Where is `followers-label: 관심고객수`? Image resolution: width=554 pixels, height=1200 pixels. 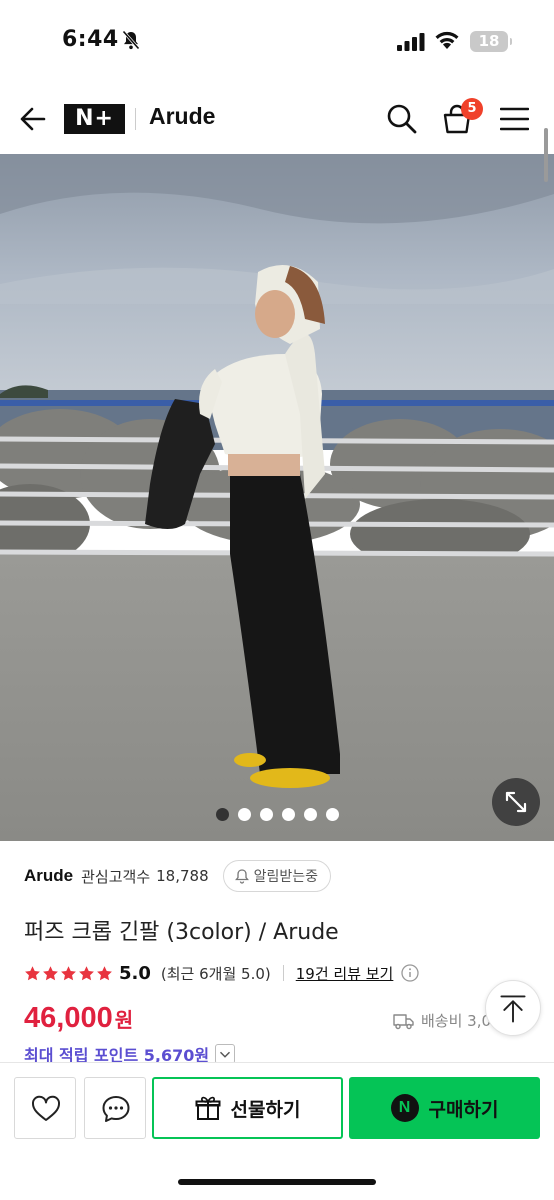
followers-label: 관심고객수 is located at coordinates (116, 876).